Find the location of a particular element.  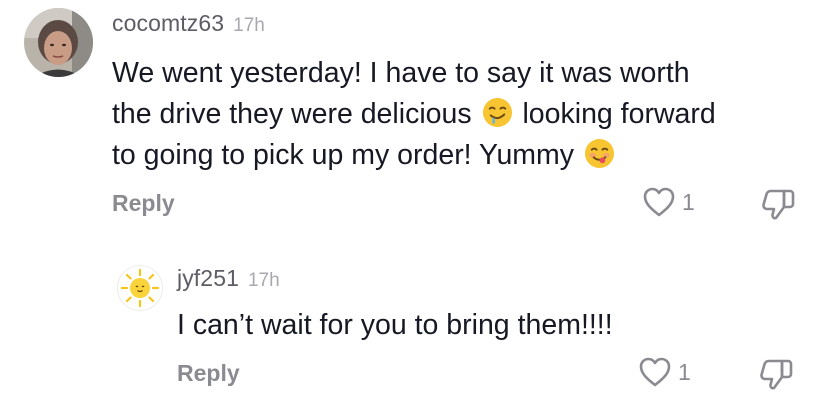

comment-username: cocomtz63 is located at coordinates (168, 23).